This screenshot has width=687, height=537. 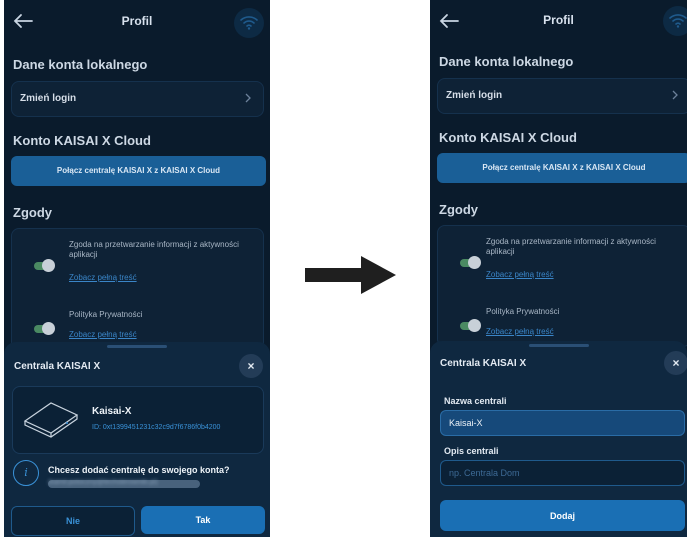 I want to click on yes-button: Tak, so click(x=203, y=520).